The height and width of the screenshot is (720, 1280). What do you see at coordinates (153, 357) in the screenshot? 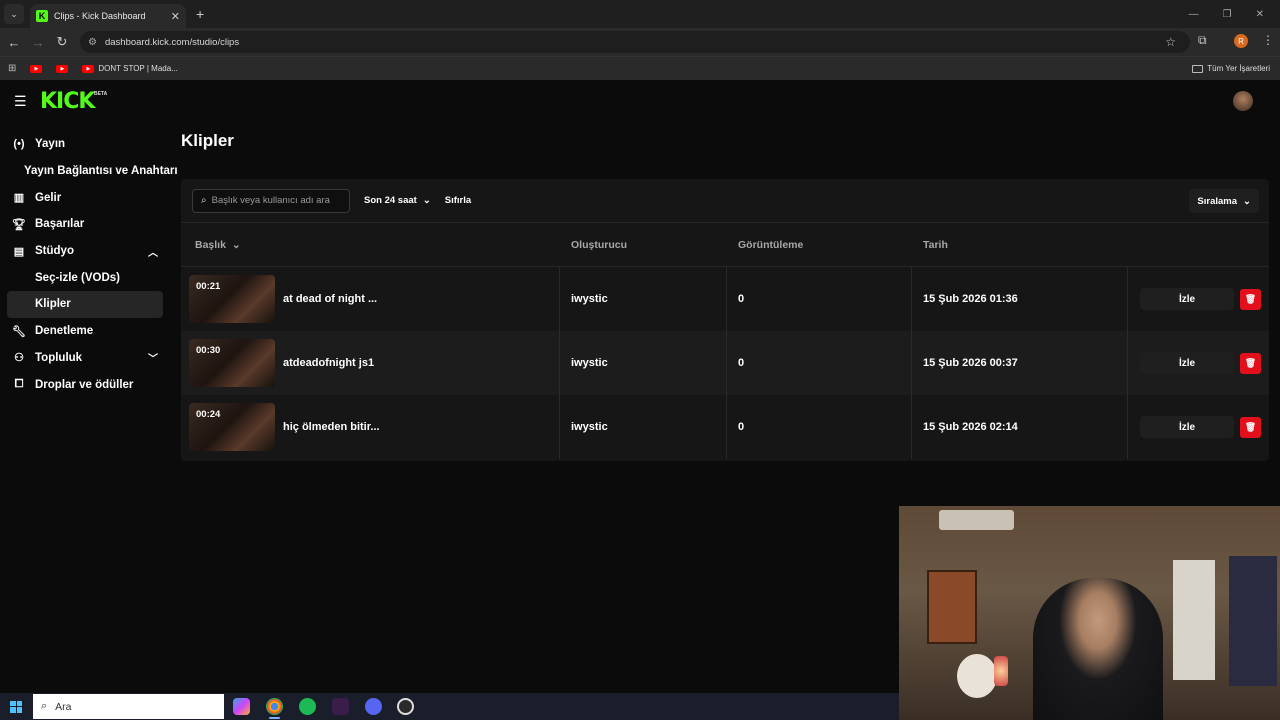
I see `chevron-down-icon: ﹀` at bounding box center [153, 357].